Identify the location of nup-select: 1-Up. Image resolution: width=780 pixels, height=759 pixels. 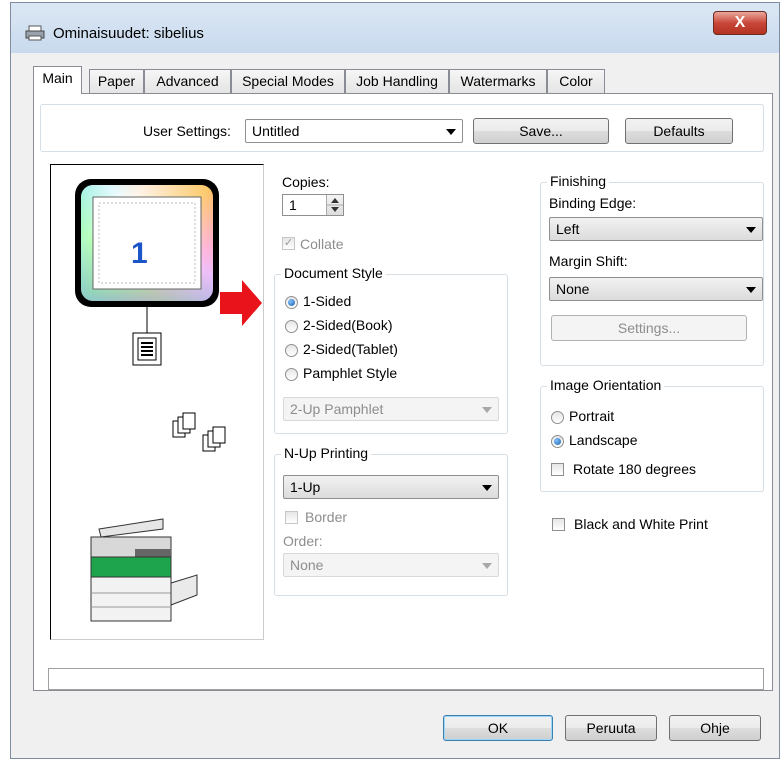
(391, 487).